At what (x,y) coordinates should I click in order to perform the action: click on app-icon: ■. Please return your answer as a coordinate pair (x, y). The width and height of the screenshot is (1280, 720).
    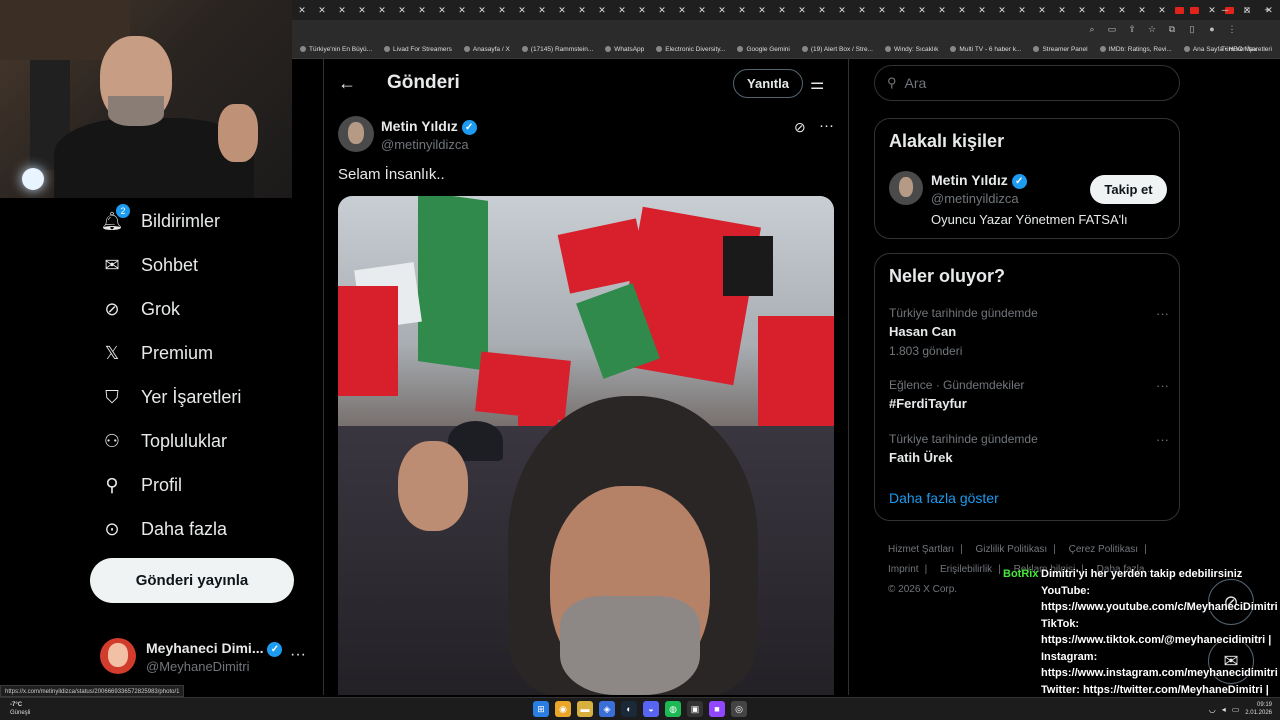
    Looking at the image, I should click on (717, 709).